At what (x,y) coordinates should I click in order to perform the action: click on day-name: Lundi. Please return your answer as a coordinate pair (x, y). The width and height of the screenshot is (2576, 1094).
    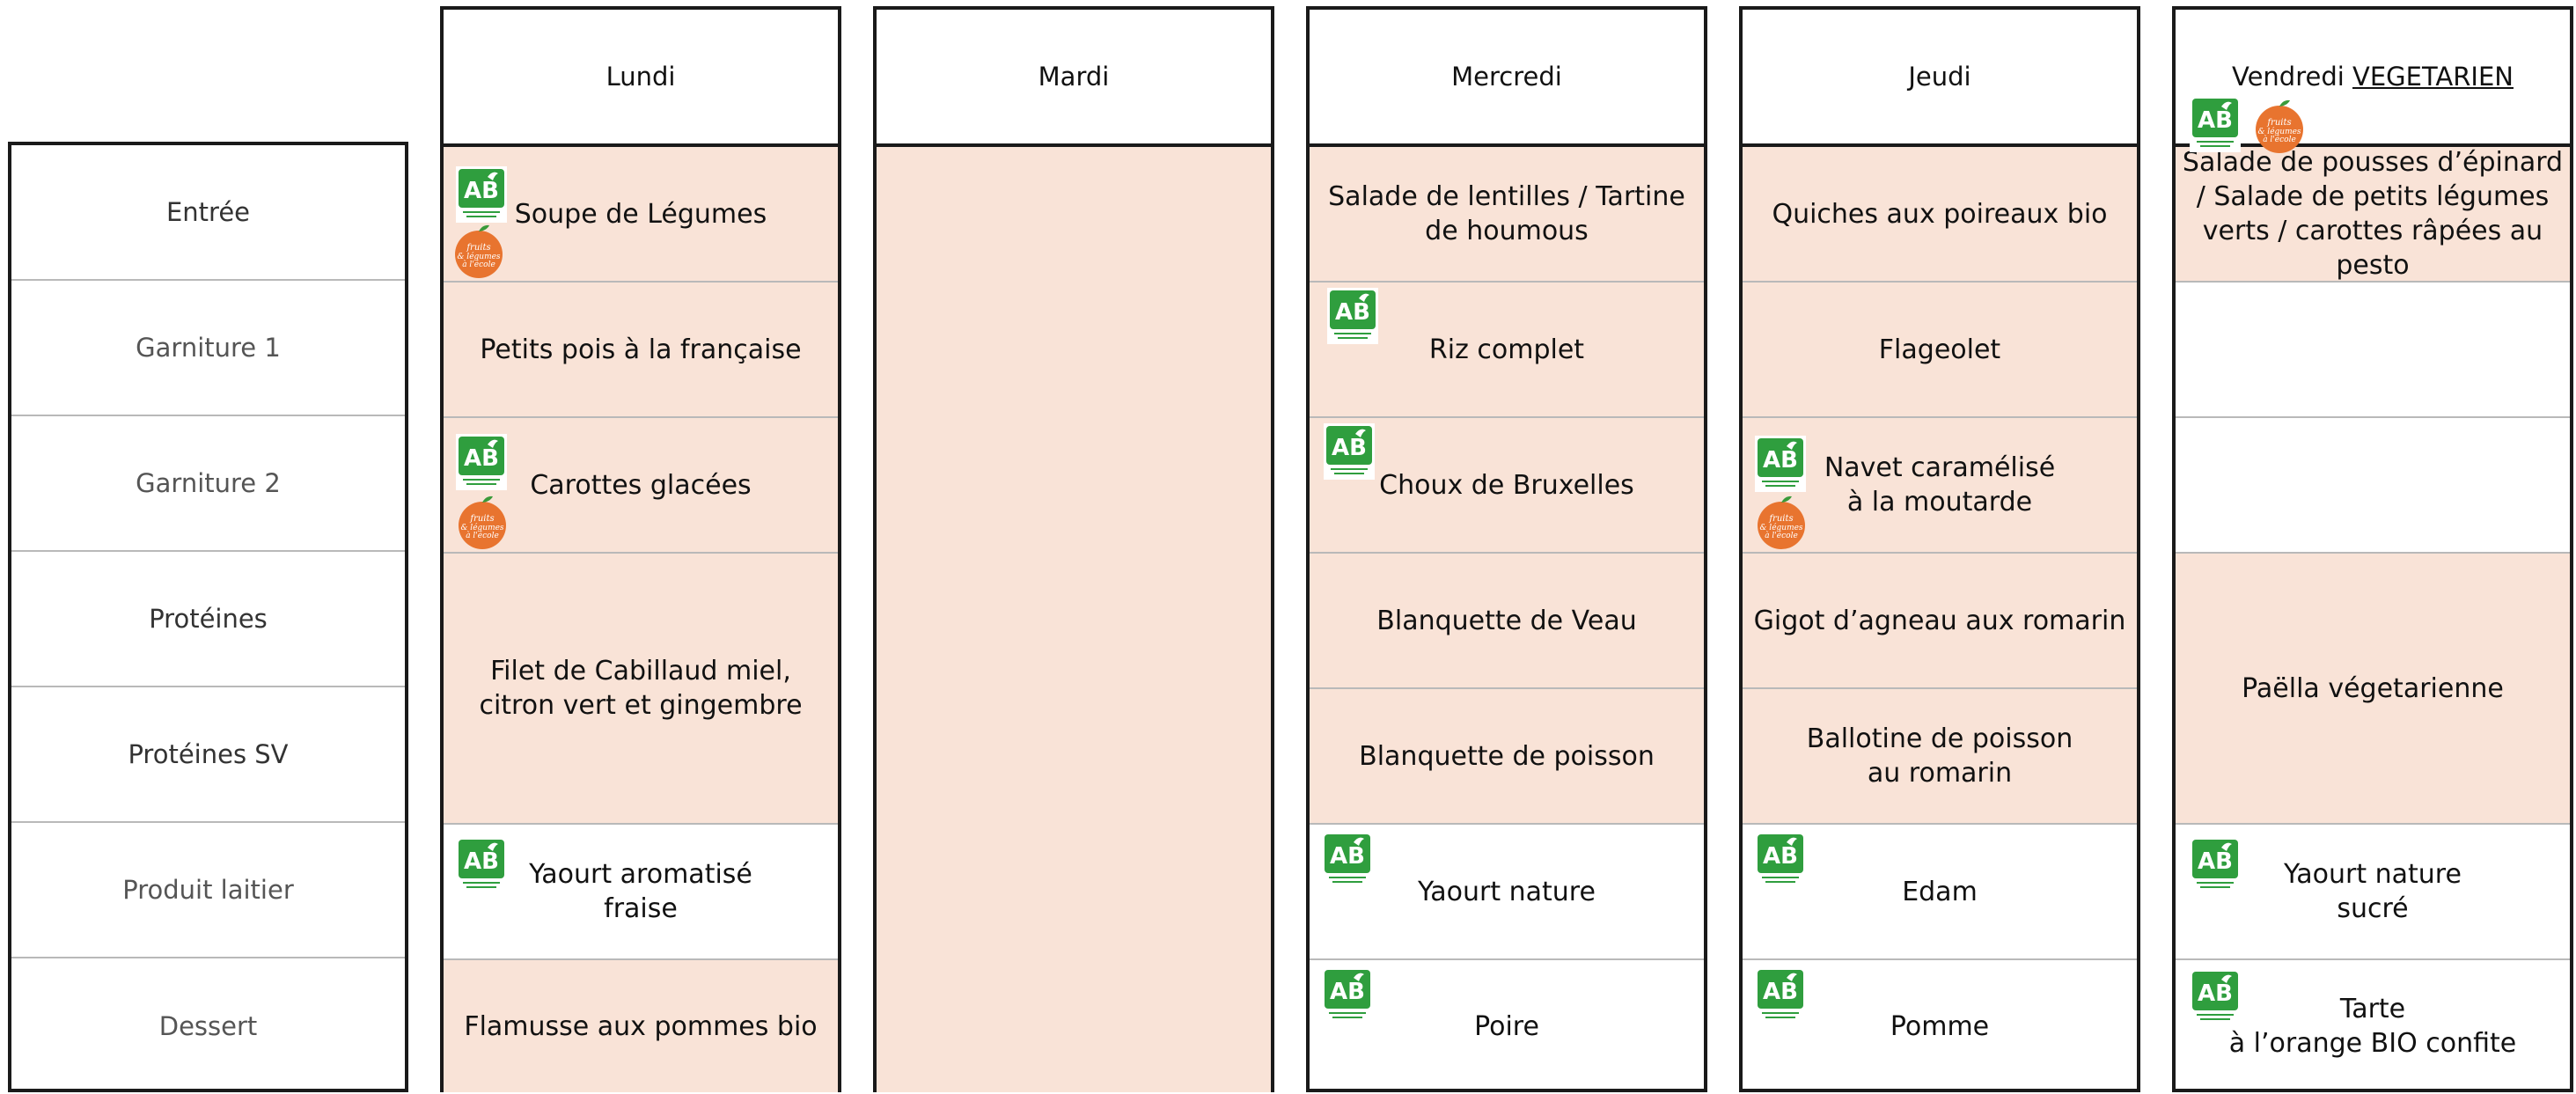
    Looking at the image, I should click on (640, 77).